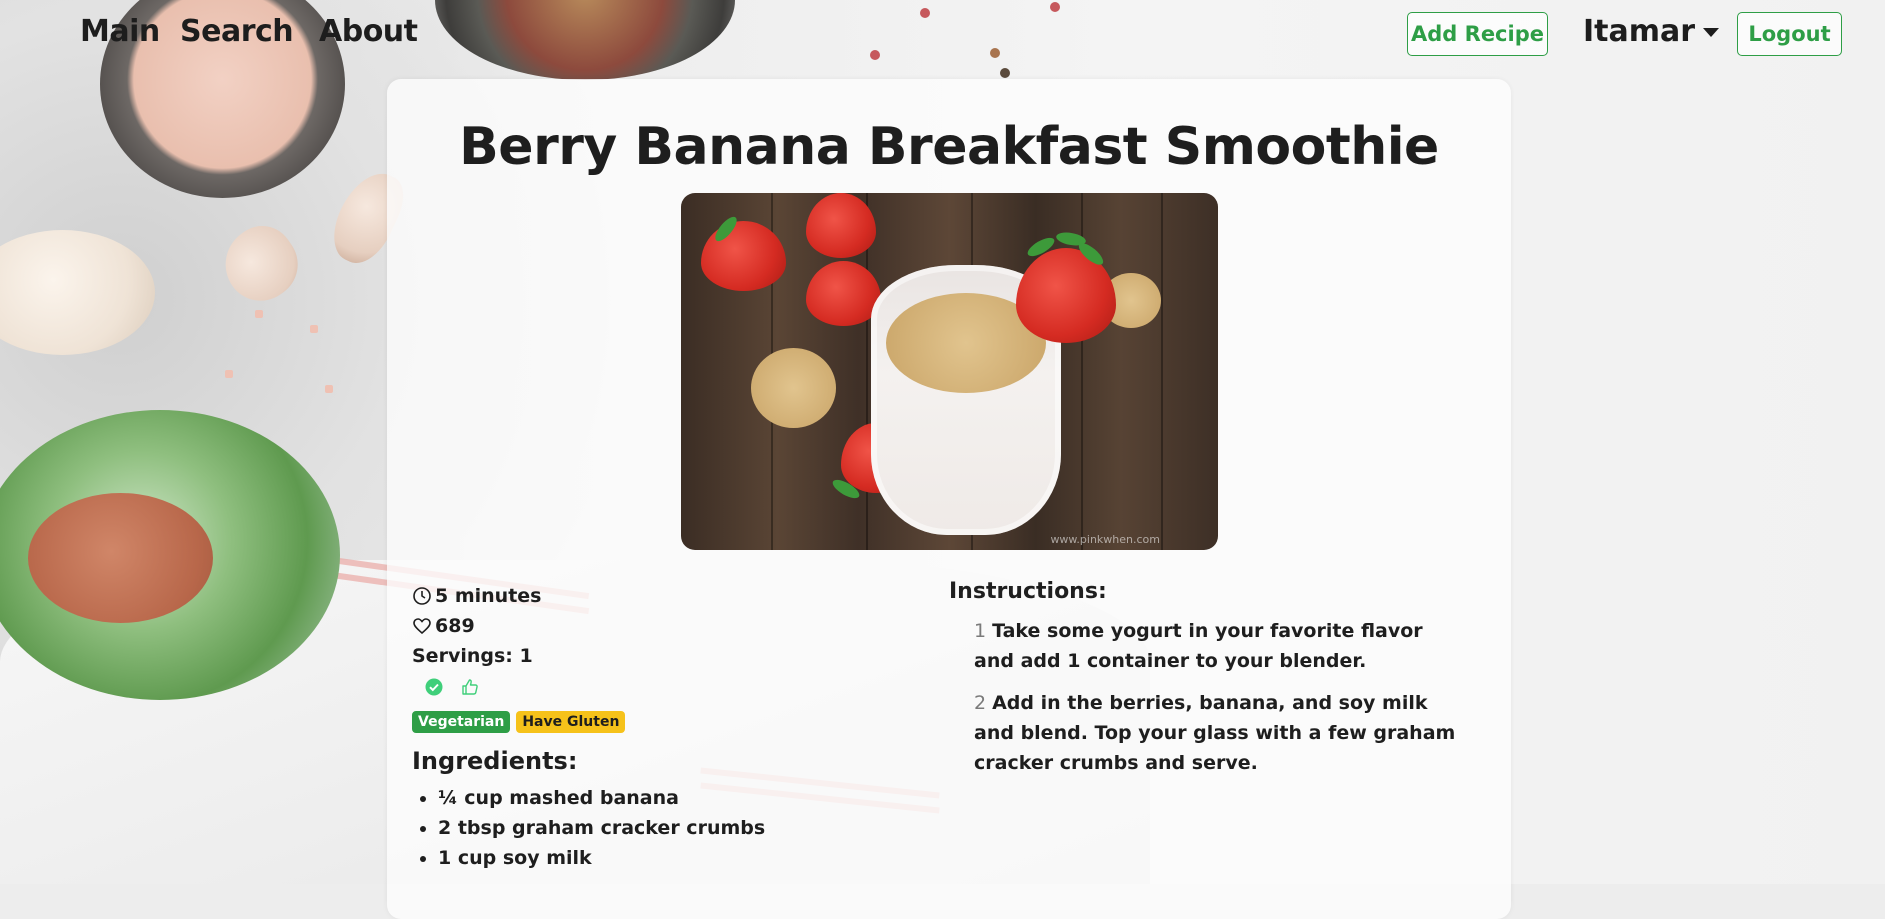 The width and height of the screenshot is (1885, 919). What do you see at coordinates (980, 703) in the screenshot?
I see `step-number: 2` at bounding box center [980, 703].